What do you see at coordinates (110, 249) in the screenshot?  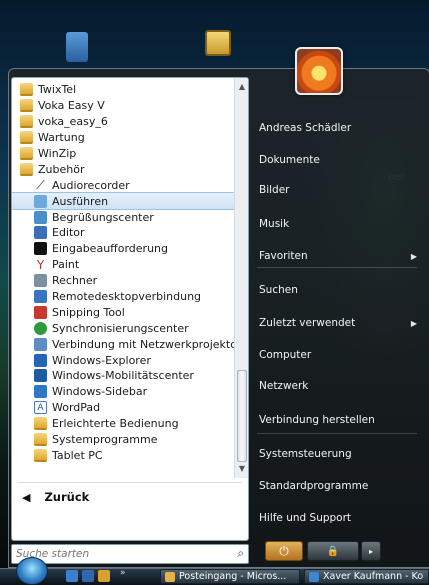 I see `program-item-label: Eingabeaufforderung` at bounding box center [110, 249].